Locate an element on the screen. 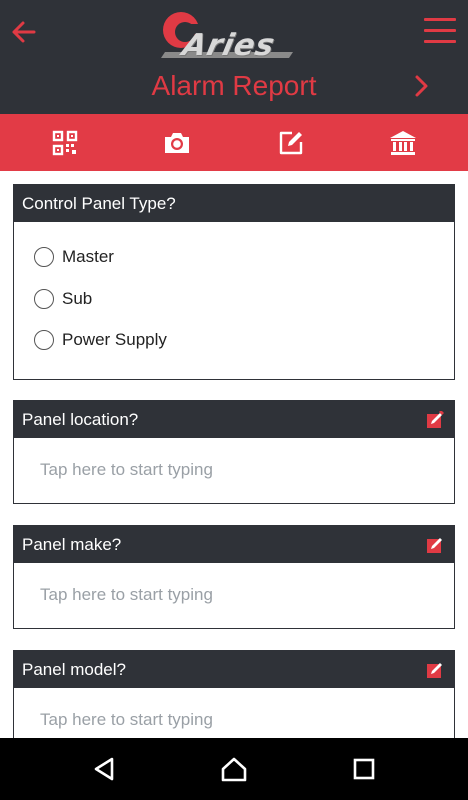 The width and height of the screenshot is (468, 800). radio-option-master: Master is located at coordinates (74, 257).